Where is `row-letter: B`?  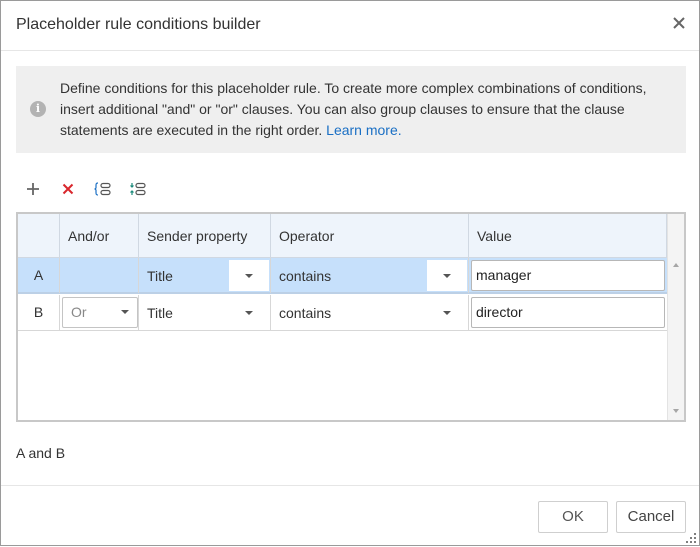 row-letter: B is located at coordinates (39, 312).